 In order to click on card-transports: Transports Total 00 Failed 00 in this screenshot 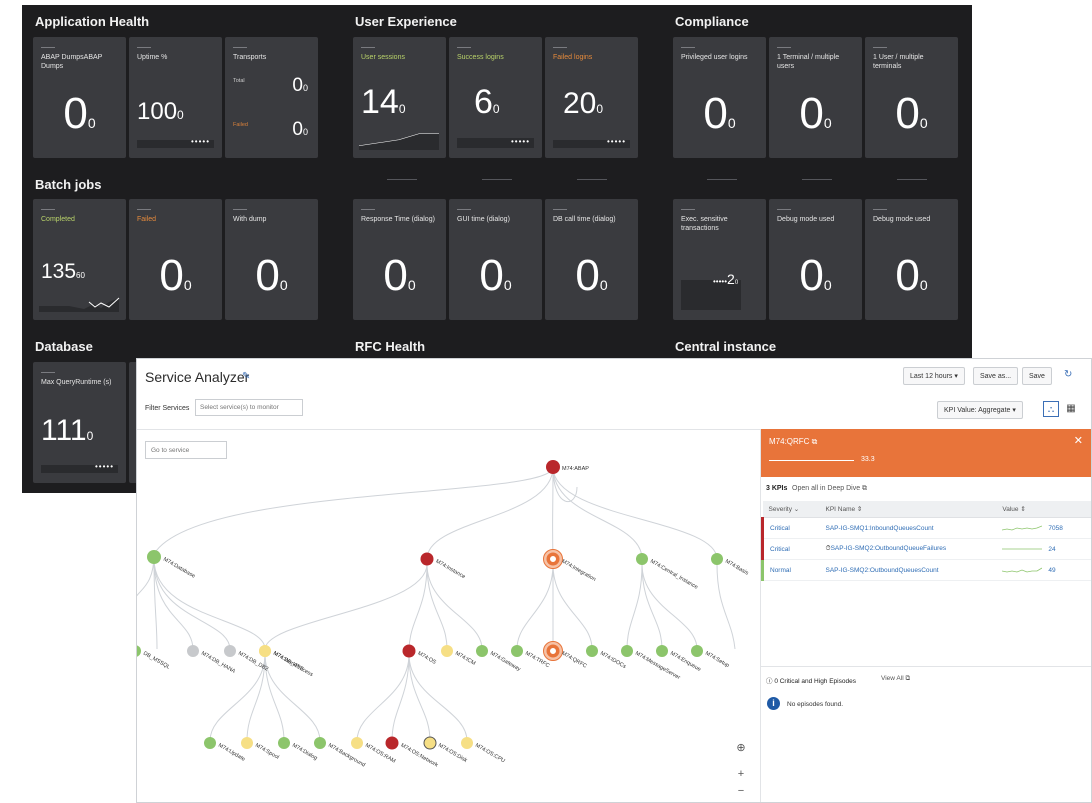, I will do `click(271, 97)`.